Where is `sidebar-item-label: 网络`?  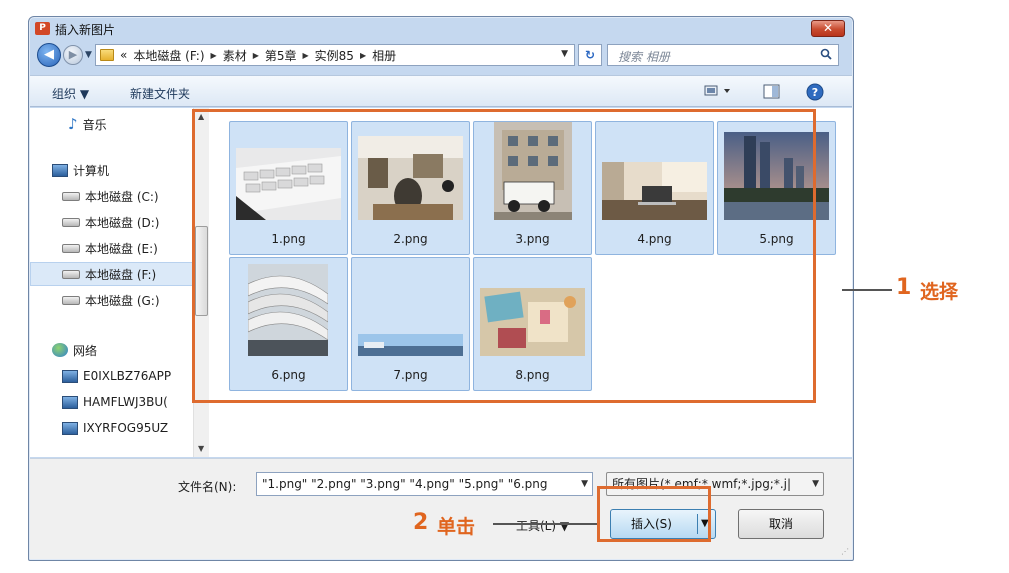 sidebar-item-label: 网络 is located at coordinates (85, 350).